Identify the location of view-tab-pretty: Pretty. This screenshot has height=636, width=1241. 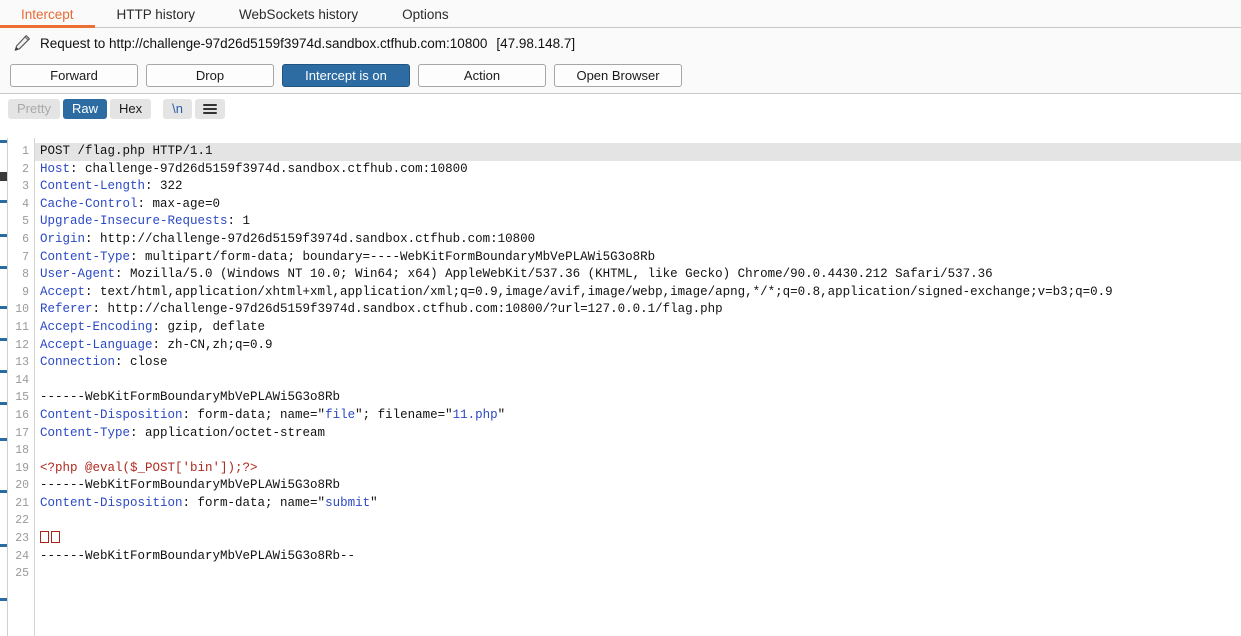
(34, 108).